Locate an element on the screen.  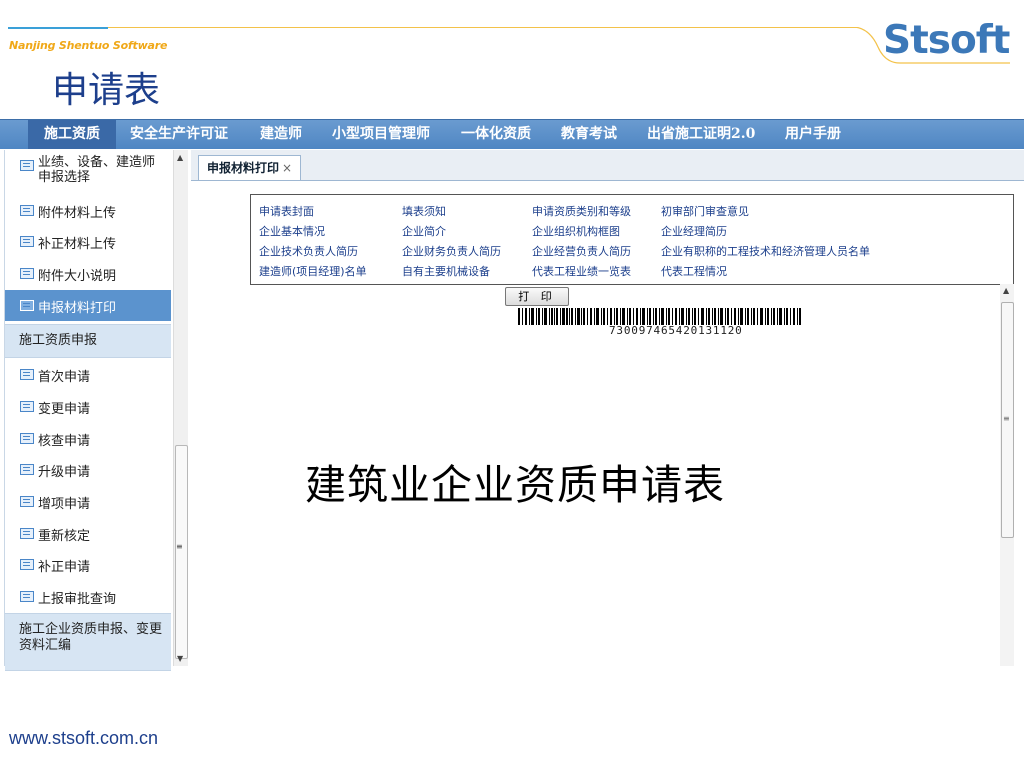
link-qualification-category: 申请资质类别和等级 is located at coordinates (581, 211).